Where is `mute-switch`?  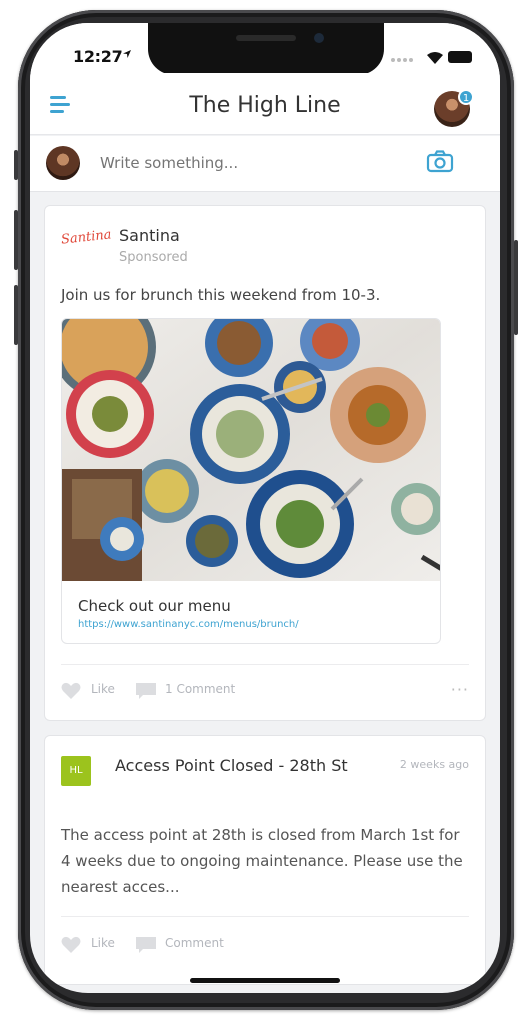 mute-switch is located at coordinates (16, 165).